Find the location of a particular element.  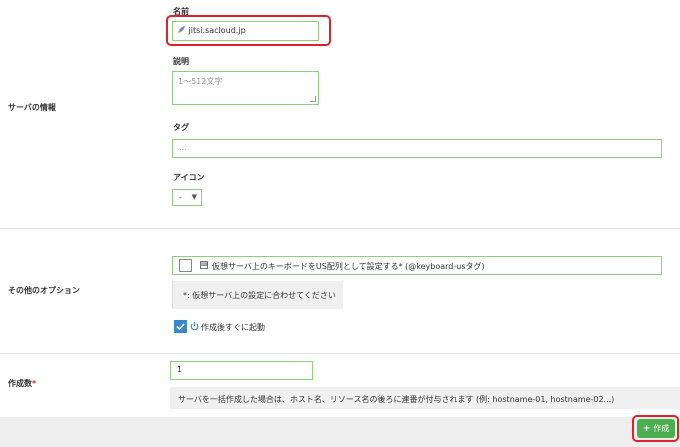

create-button: + 作成 is located at coordinates (656, 428).